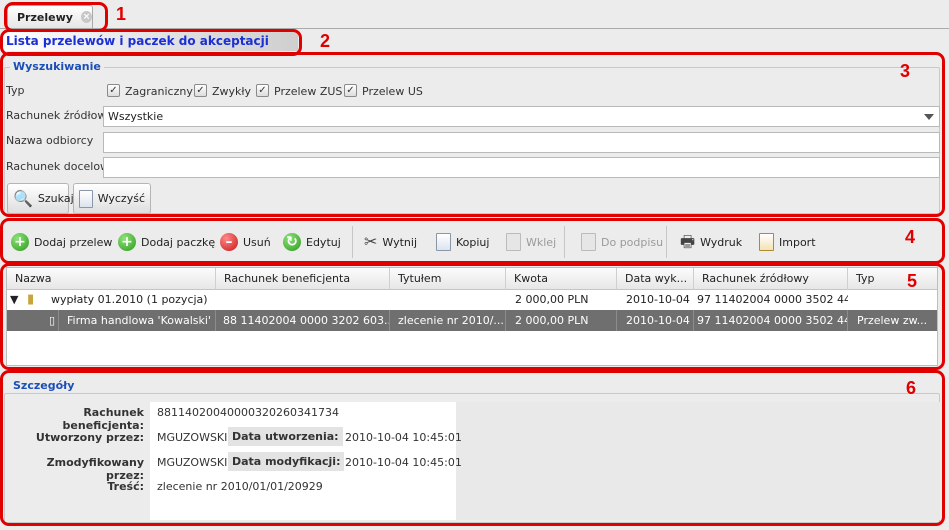 This screenshot has width=949, height=530. I want to click on edit-label: Edytuj, so click(323, 242).